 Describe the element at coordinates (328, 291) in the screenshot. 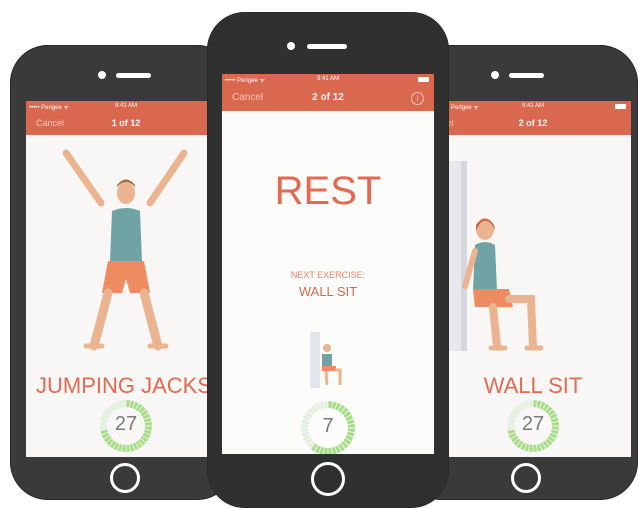

I see `next-exercise-name: WALL SIT` at that location.